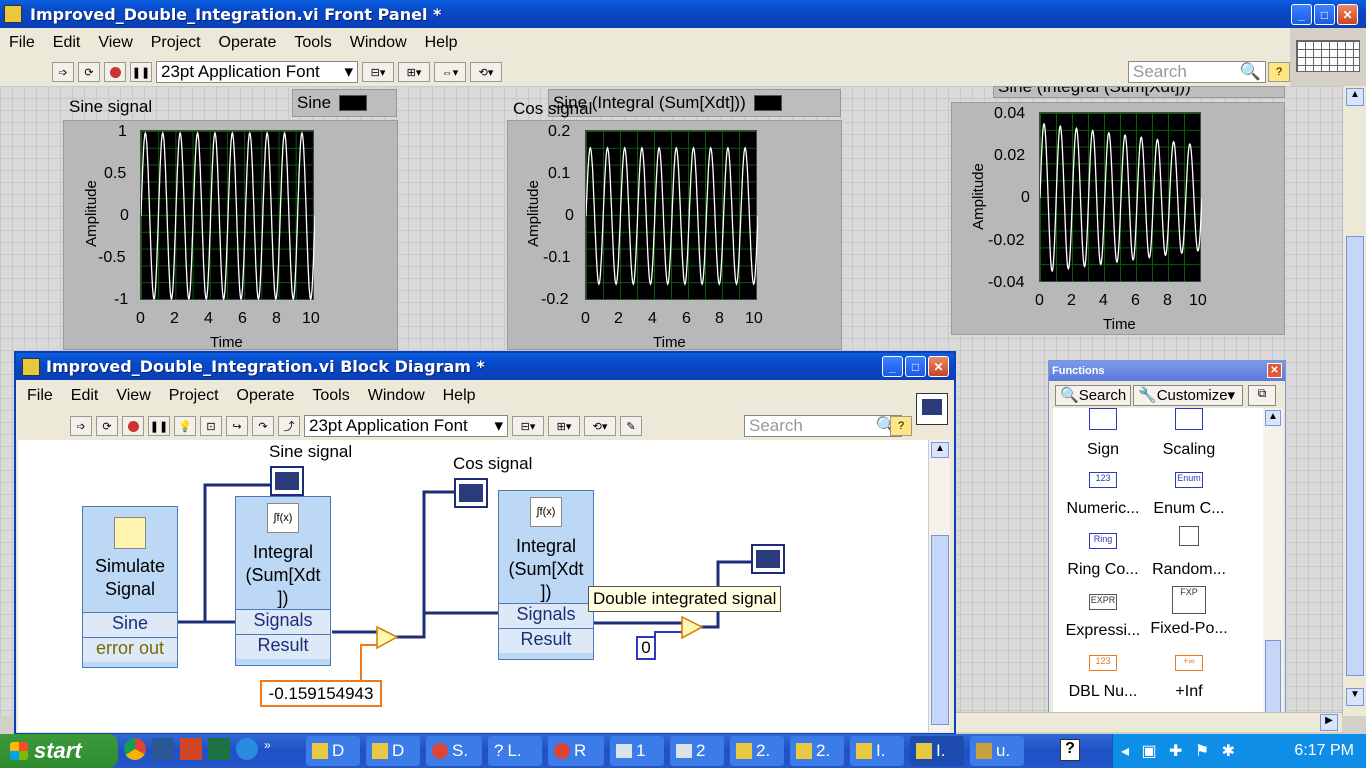 Image resolution: width=1366 pixels, height=768 pixels. I want to click on expression-node-icon: EXPR, so click(1103, 602).